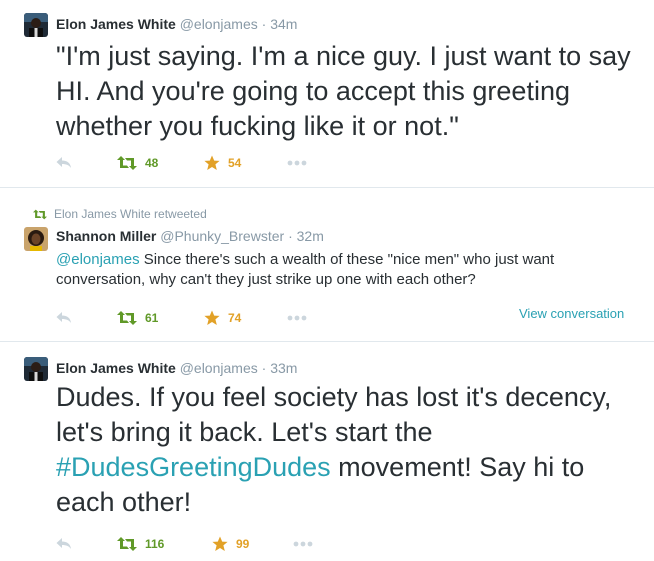 The height and width of the screenshot is (561, 654). I want to click on retweet-button: 116, so click(140, 544).